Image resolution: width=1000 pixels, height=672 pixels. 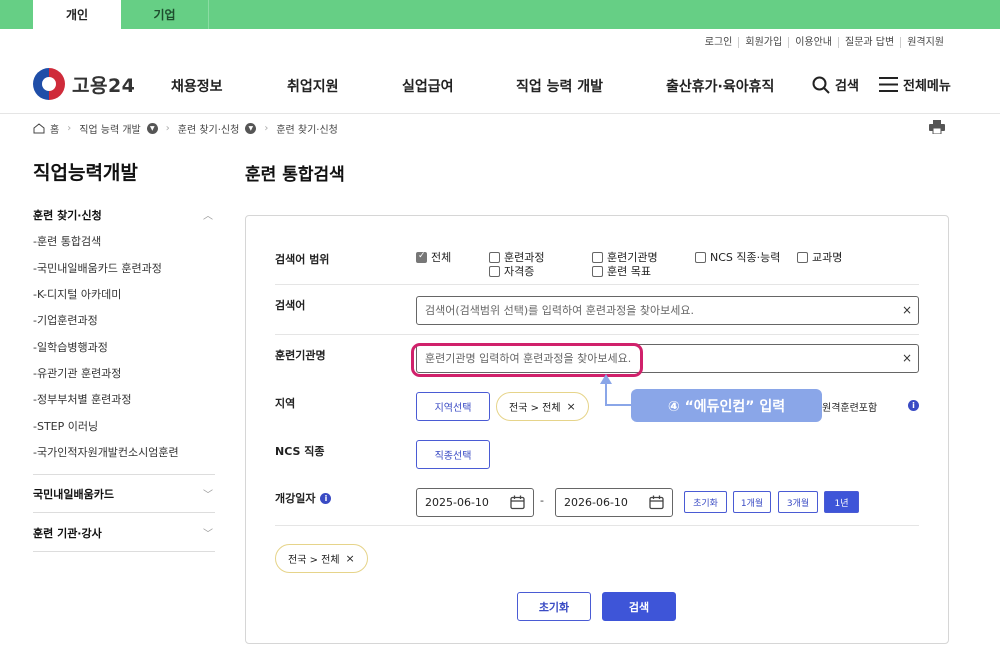 I want to click on region-label: 지역, so click(x=285, y=403).